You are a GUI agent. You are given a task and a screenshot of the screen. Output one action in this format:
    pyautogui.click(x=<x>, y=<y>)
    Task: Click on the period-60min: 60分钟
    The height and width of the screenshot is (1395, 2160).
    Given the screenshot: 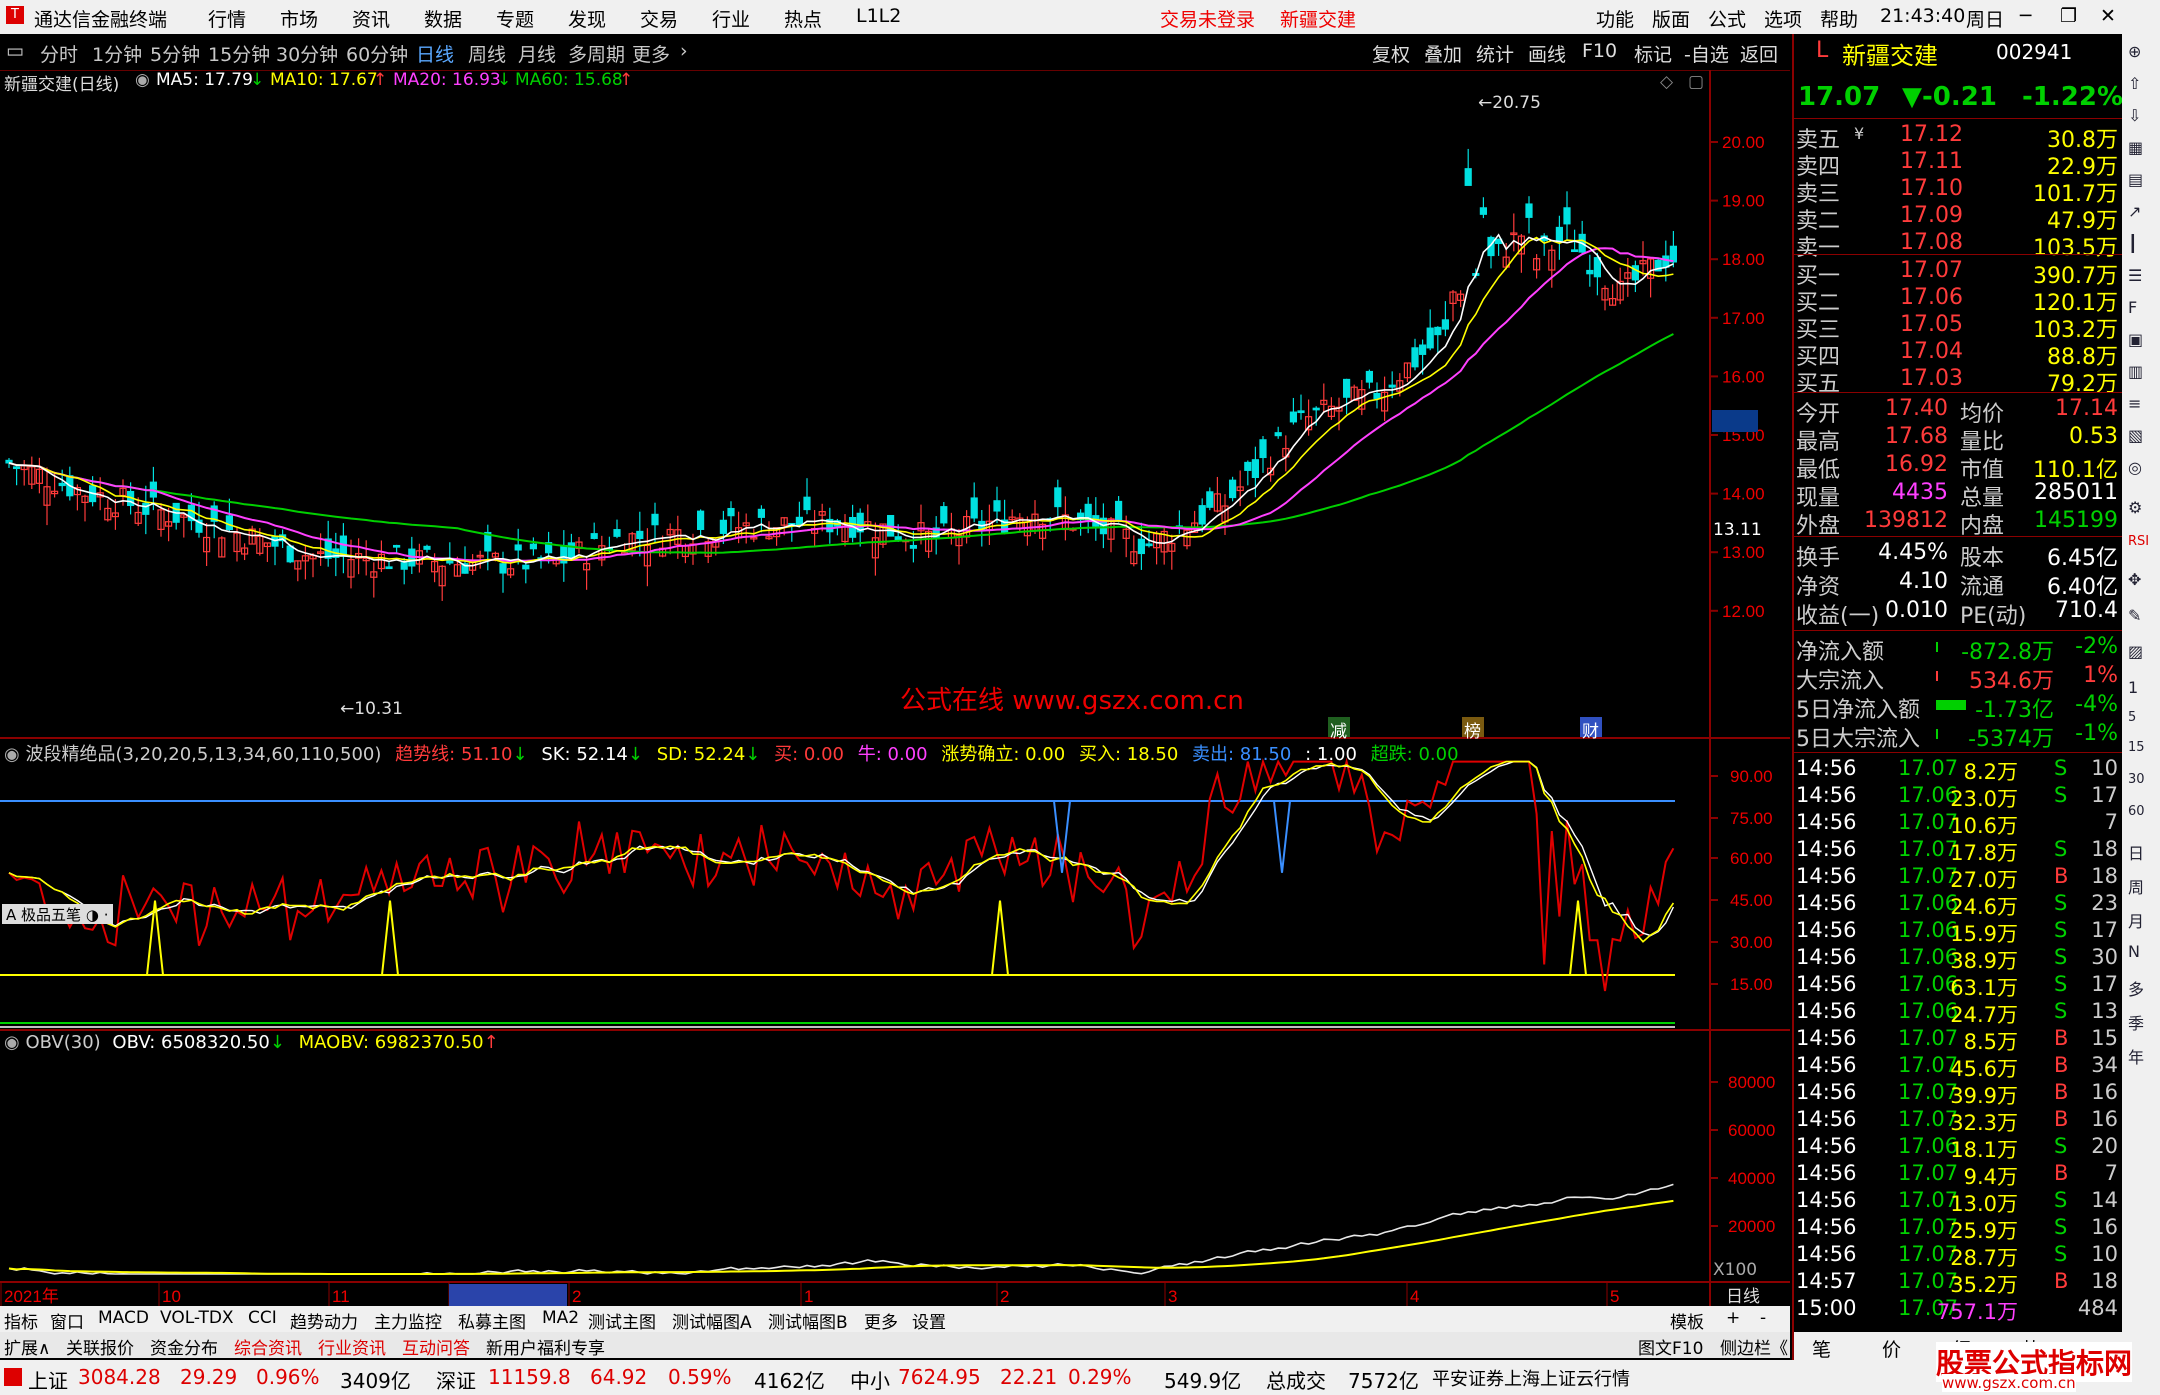 What is the action you would take?
    pyautogui.click(x=377, y=53)
    